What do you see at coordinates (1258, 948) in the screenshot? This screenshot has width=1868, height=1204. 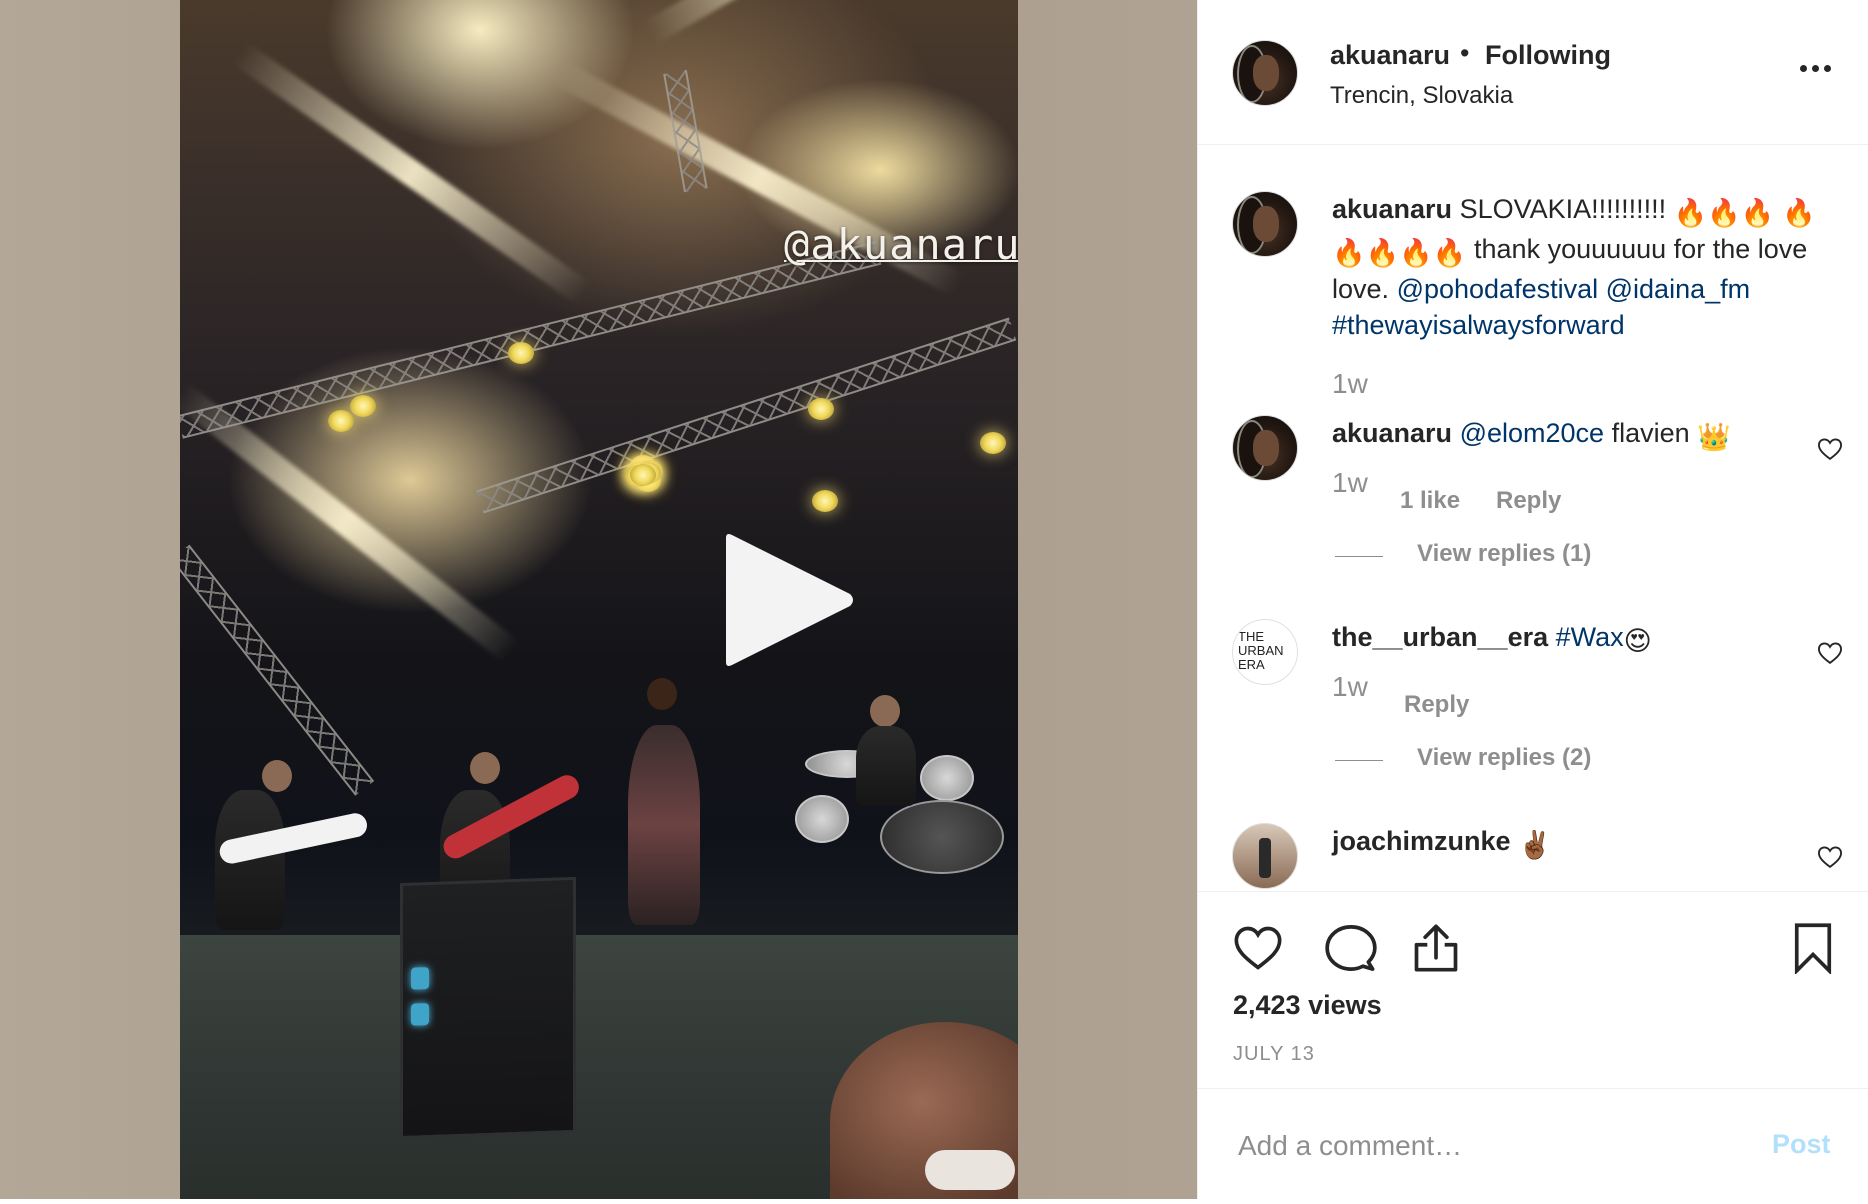 I see `like-heart-icon` at bounding box center [1258, 948].